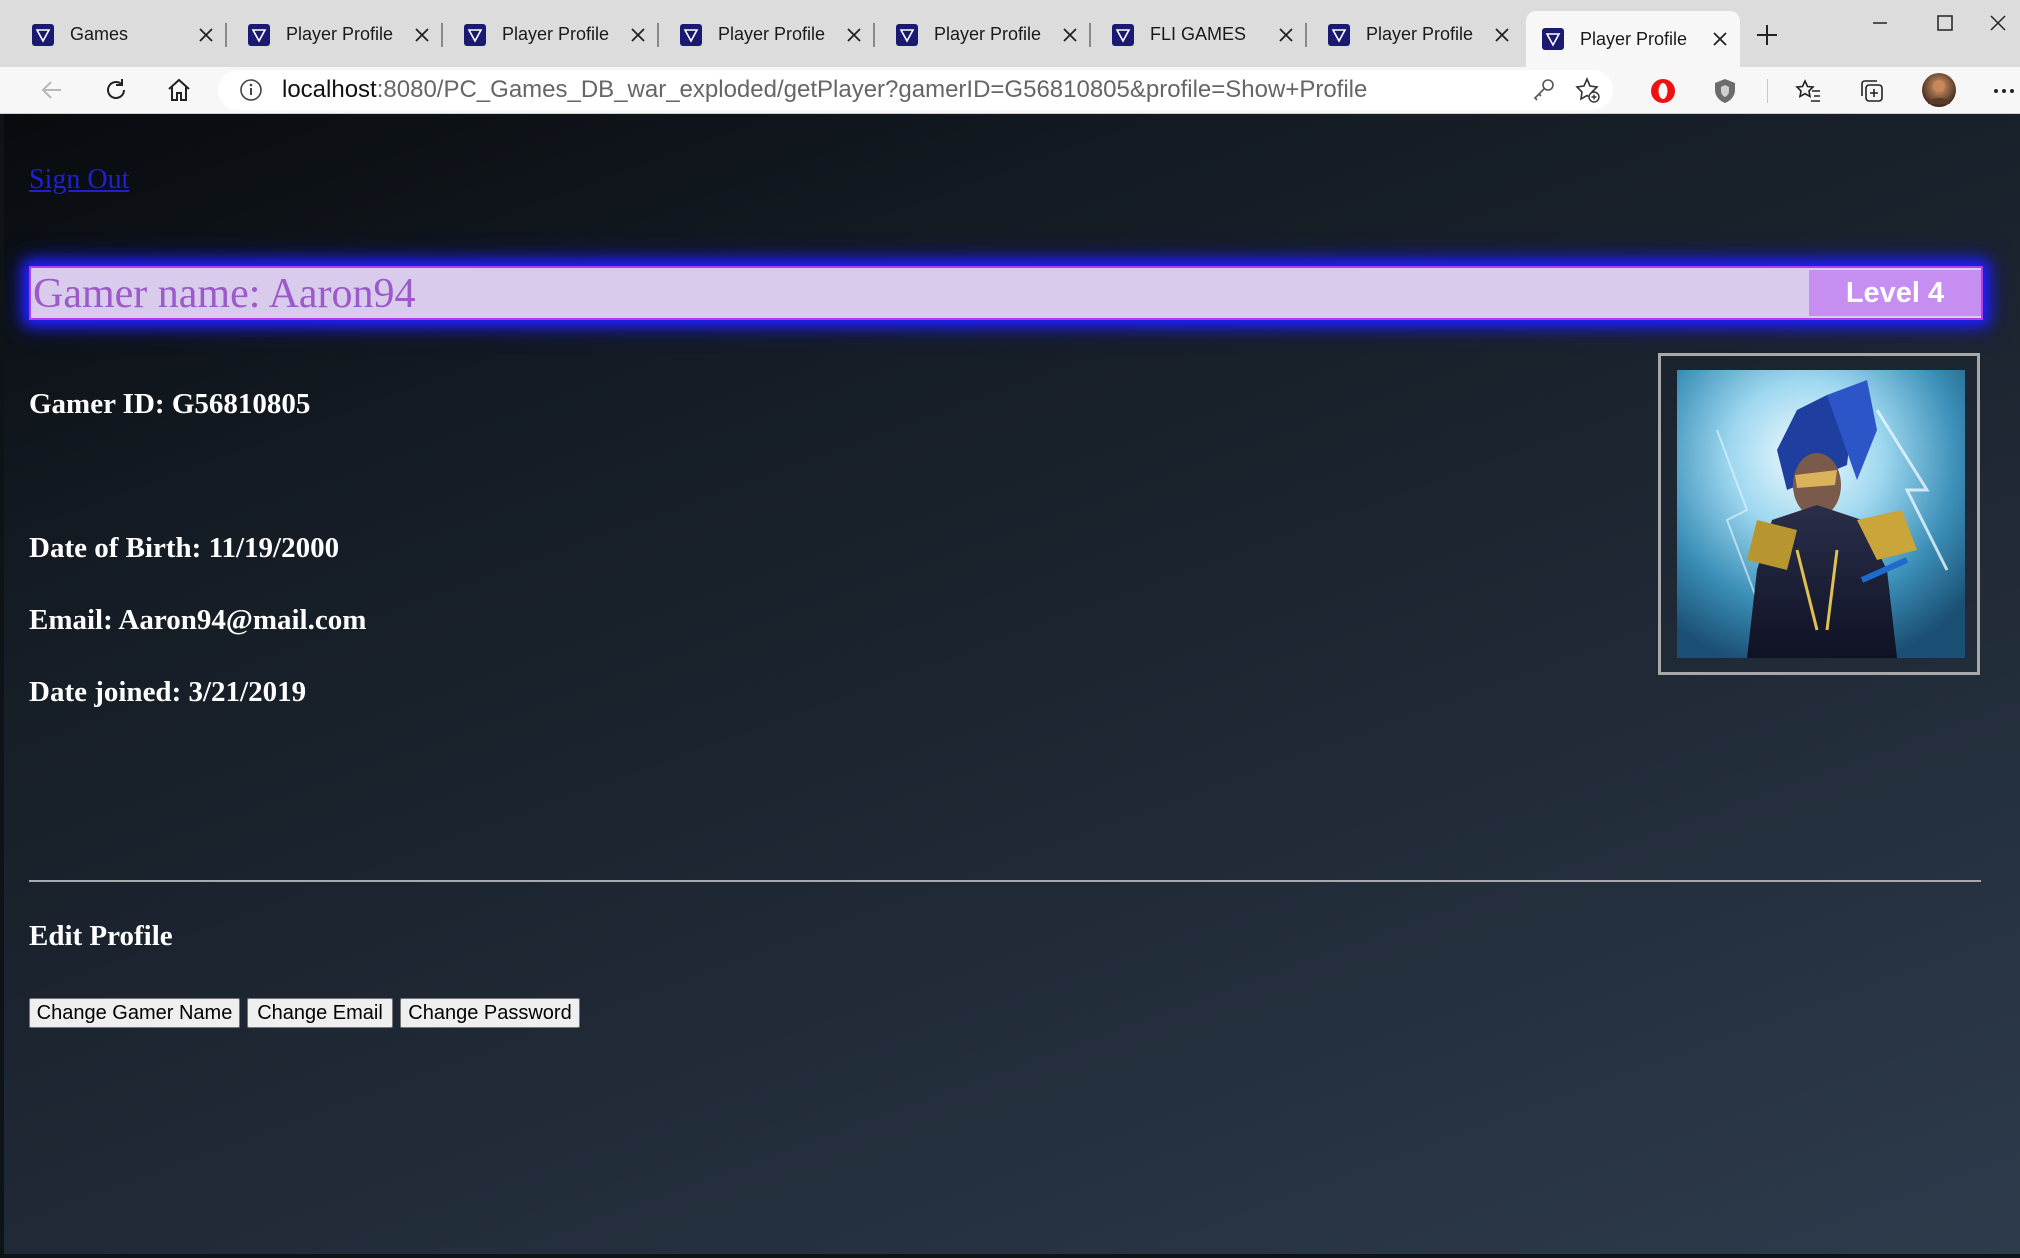 This screenshot has height=1258, width=2020. I want to click on url-host: localhost, so click(329, 89).